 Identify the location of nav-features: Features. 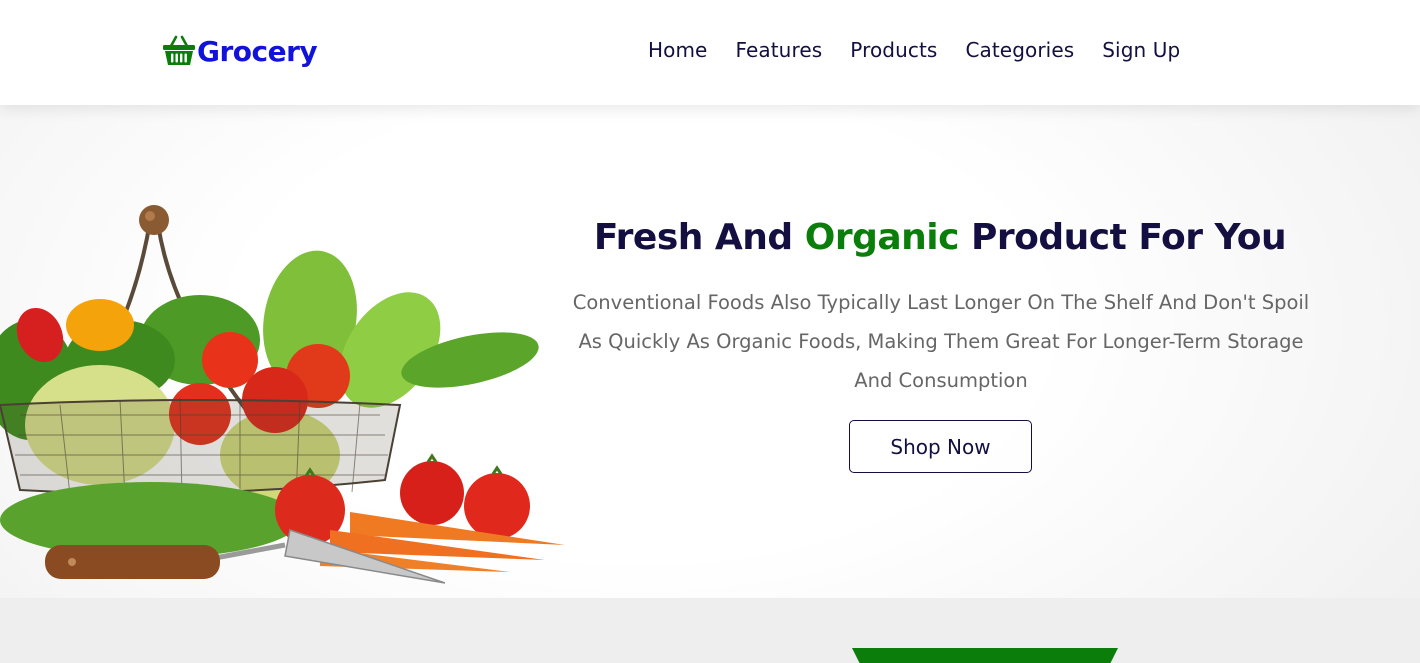
(778, 50).